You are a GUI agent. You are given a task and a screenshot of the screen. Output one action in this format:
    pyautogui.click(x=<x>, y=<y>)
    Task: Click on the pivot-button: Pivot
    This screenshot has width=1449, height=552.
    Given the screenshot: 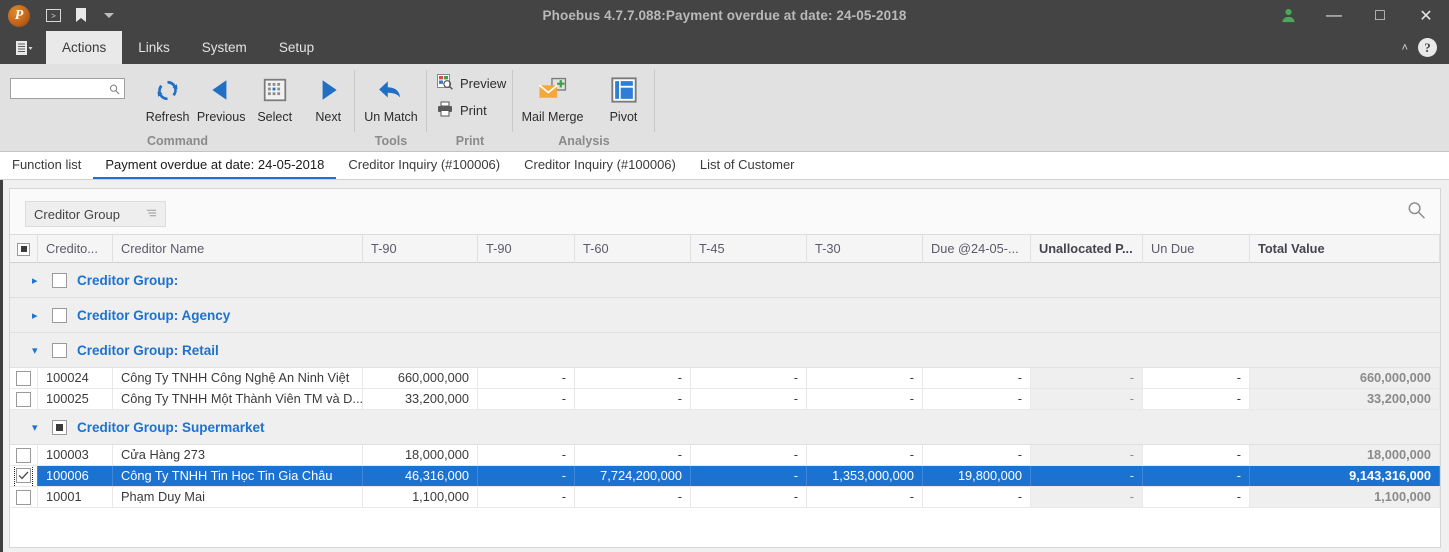 What is the action you would take?
    pyautogui.click(x=624, y=97)
    